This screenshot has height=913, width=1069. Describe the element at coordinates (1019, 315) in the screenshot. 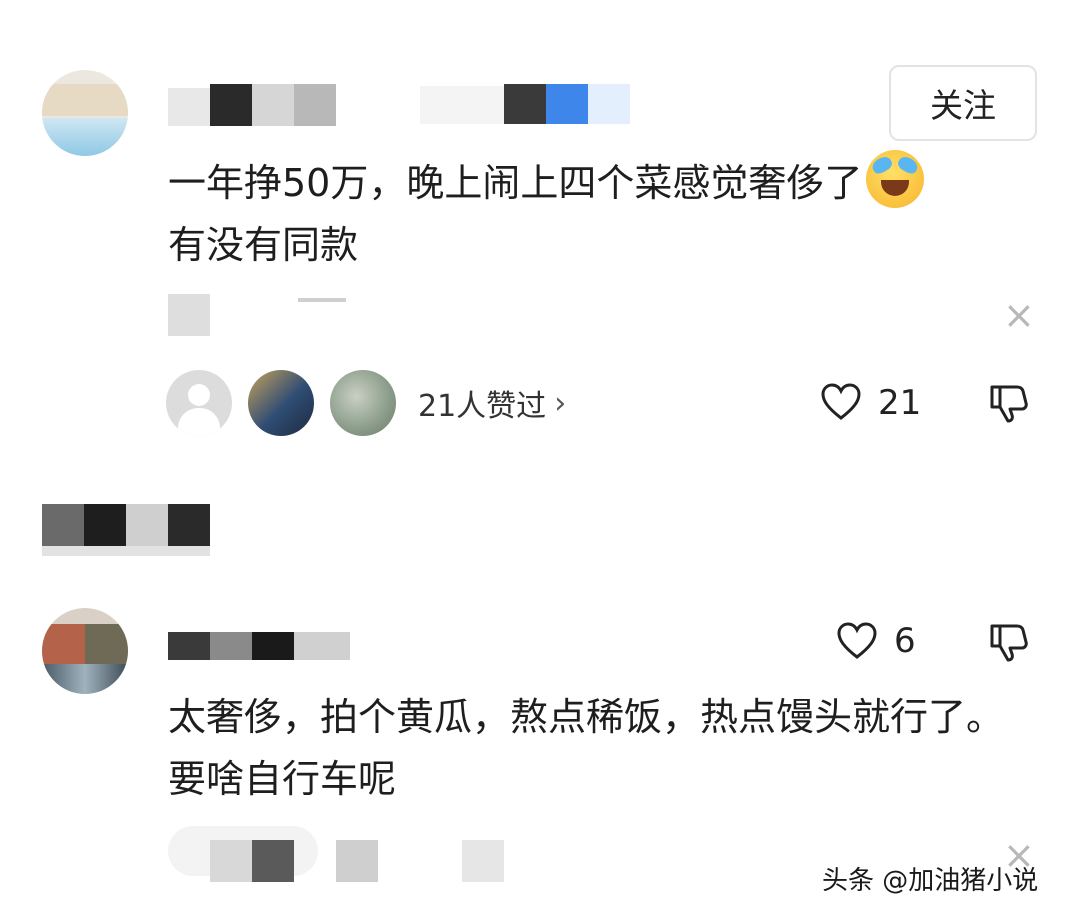

I see `close-icon: ×` at that location.